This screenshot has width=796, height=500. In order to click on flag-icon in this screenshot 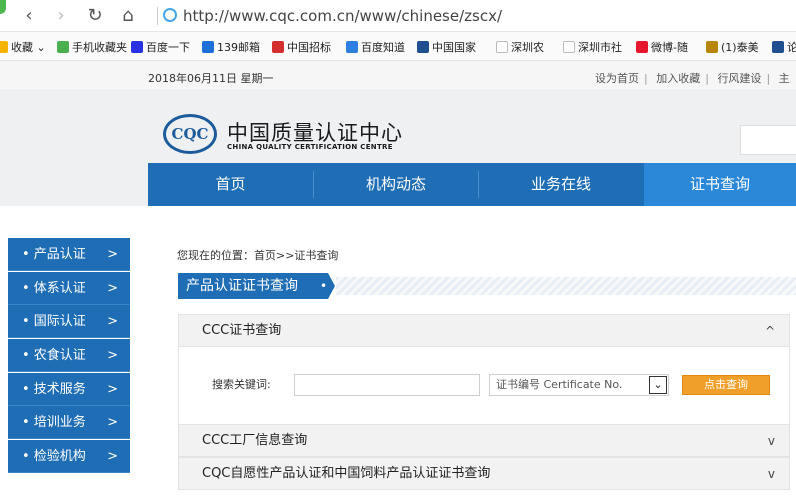, I will do `click(278, 47)`.